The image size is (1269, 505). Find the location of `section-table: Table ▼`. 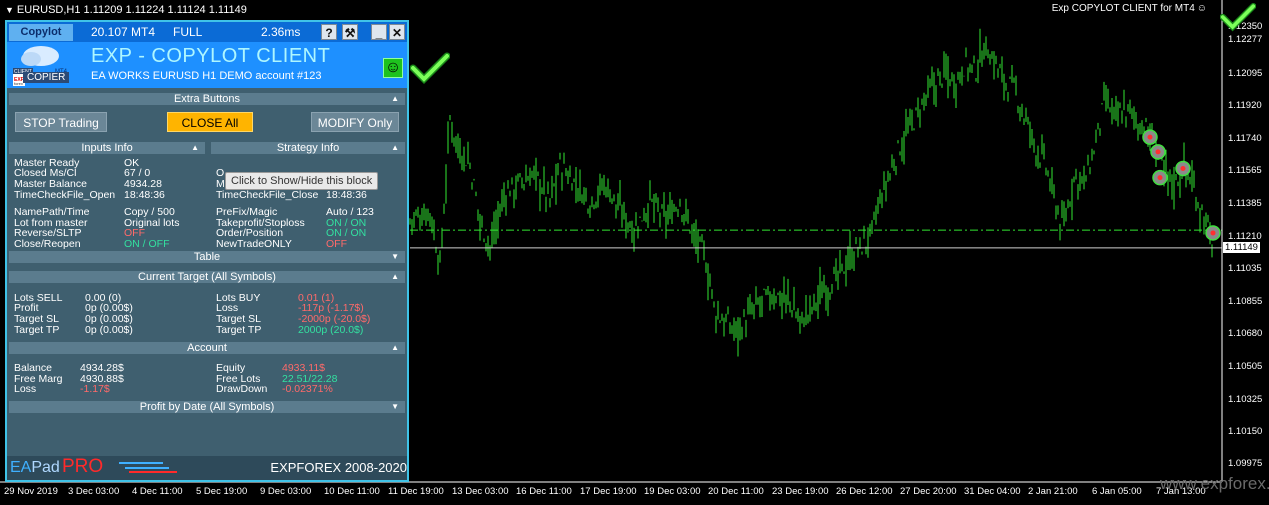

section-table: Table ▼ is located at coordinates (207, 257).